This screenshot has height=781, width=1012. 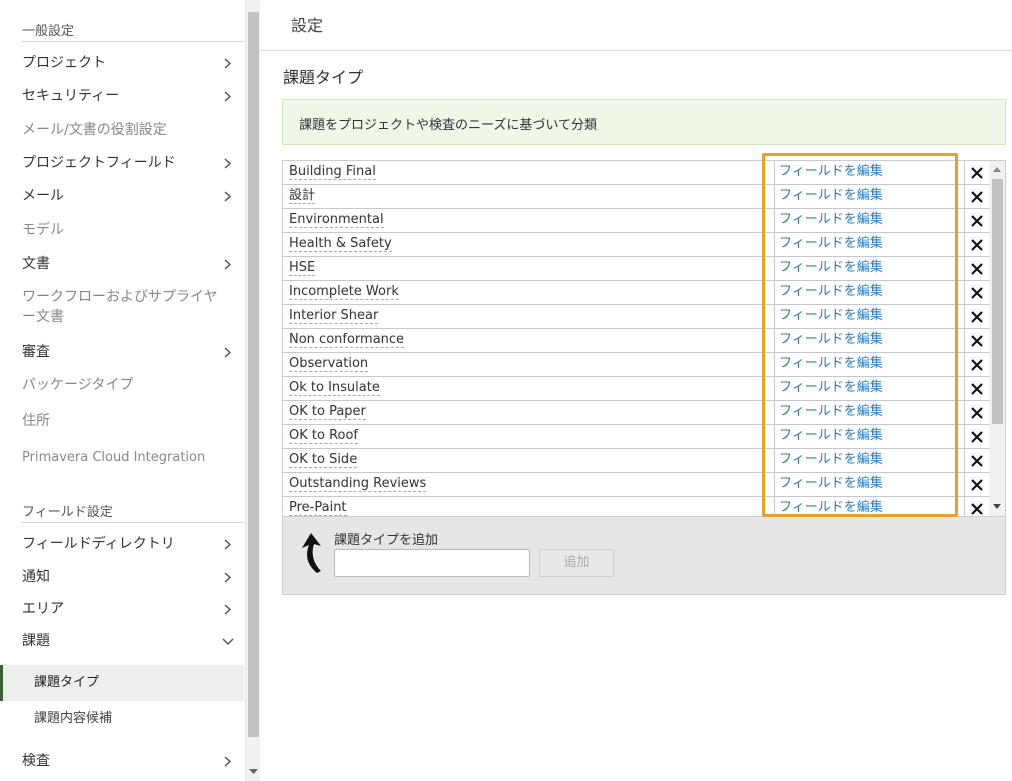 I want to click on issue-type-name: Health & Safety, so click(x=340, y=244).